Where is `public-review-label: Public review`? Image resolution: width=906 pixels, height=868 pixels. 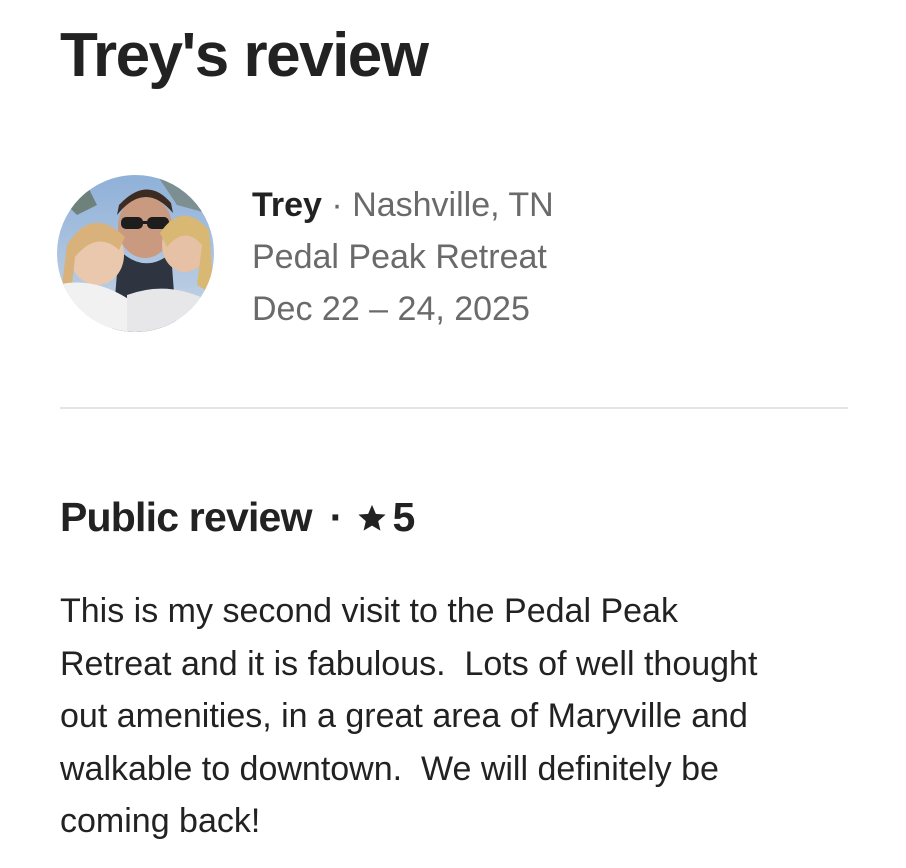 public-review-label: Public review is located at coordinates (186, 517).